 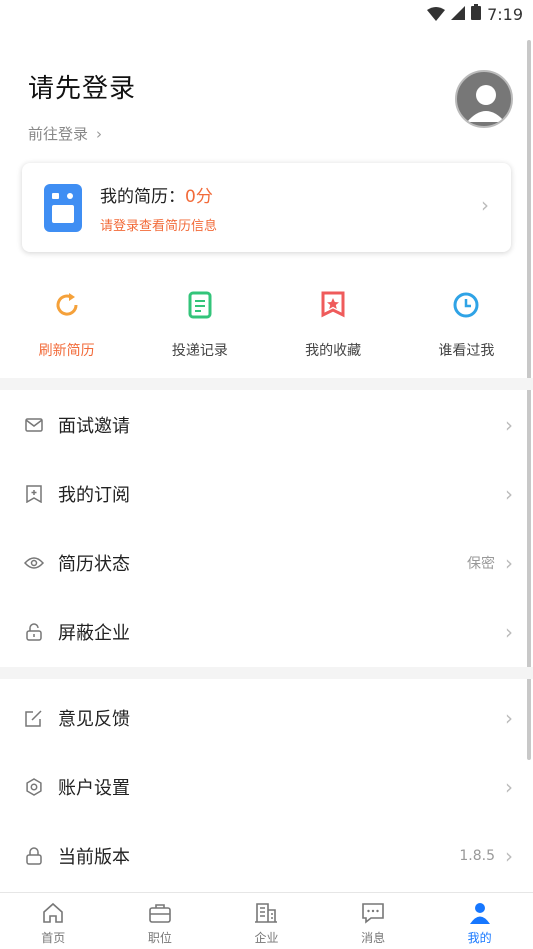 I want to click on clock-icon, so click(x=466, y=305).